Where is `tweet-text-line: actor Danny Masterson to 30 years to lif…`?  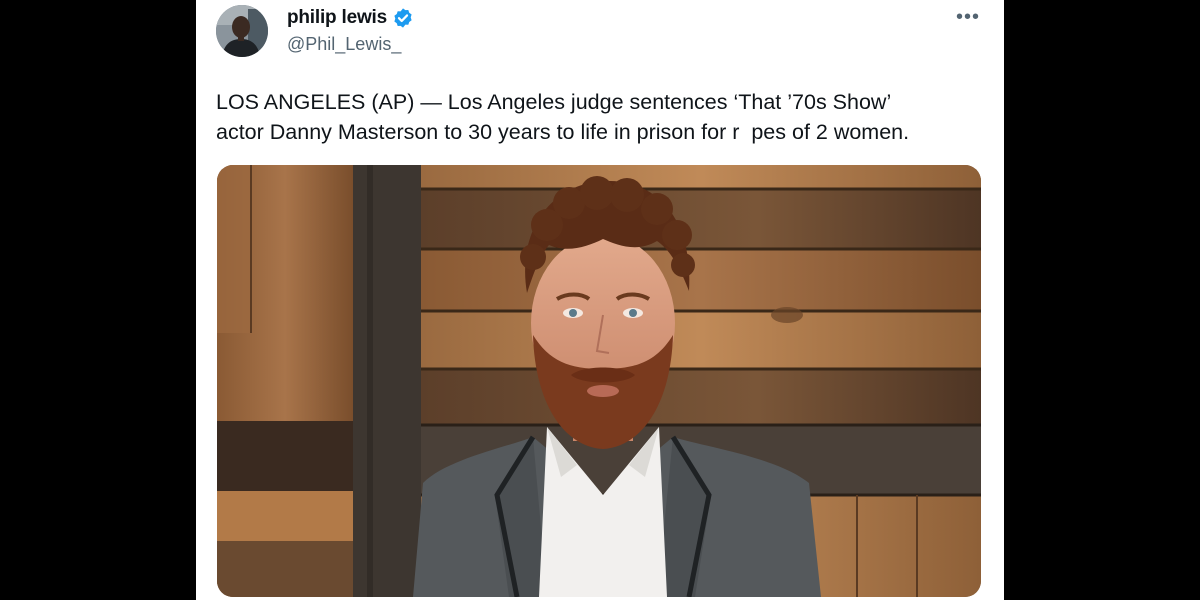 tweet-text-line: actor Danny Masterson to 30 years to lif… is located at coordinates (563, 132).